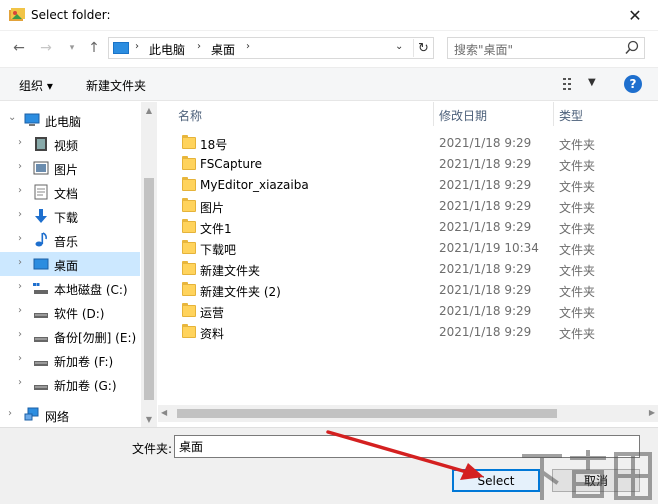 The height and width of the screenshot is (504, 658). Describe the element at coordinates (12, 117) in the screenshot. I see `chevron-expanded-icon: ⌄` at that location.